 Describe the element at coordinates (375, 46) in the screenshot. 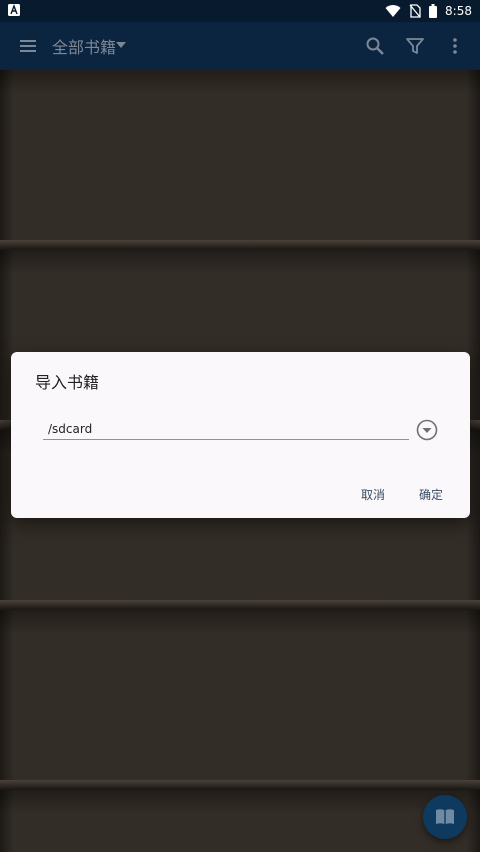

I see `search-icon` at that location.